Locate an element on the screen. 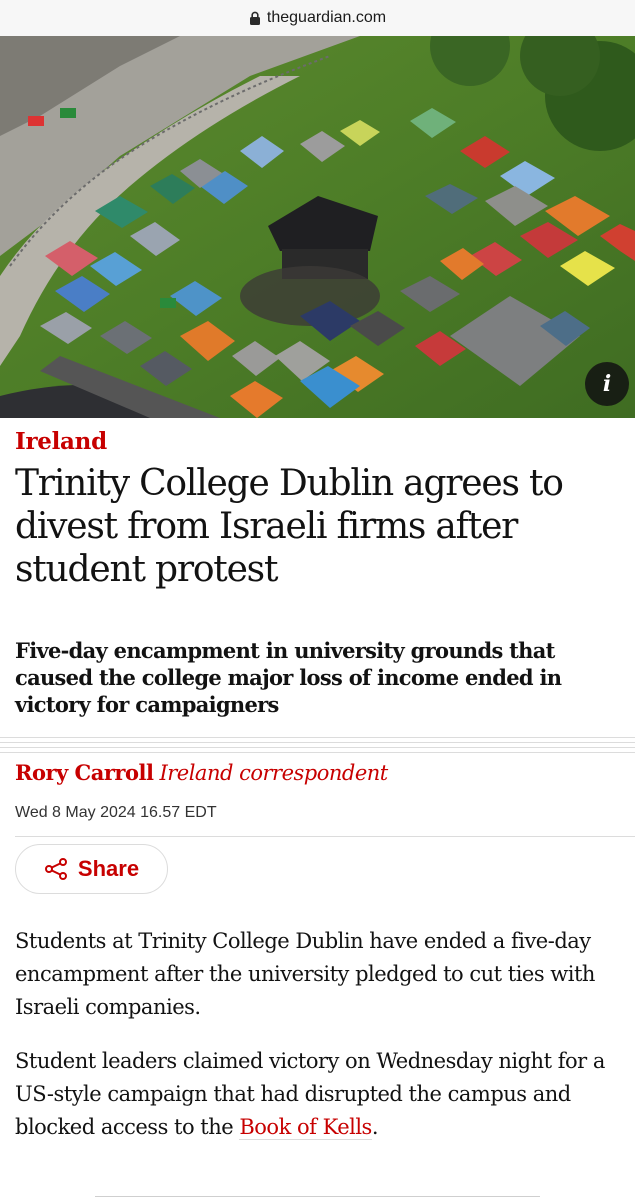 This screenshot has height=1200, width=635. publish-date: Wed 8 May 2024 16.57 EDT is located at coordinates (116, 812).